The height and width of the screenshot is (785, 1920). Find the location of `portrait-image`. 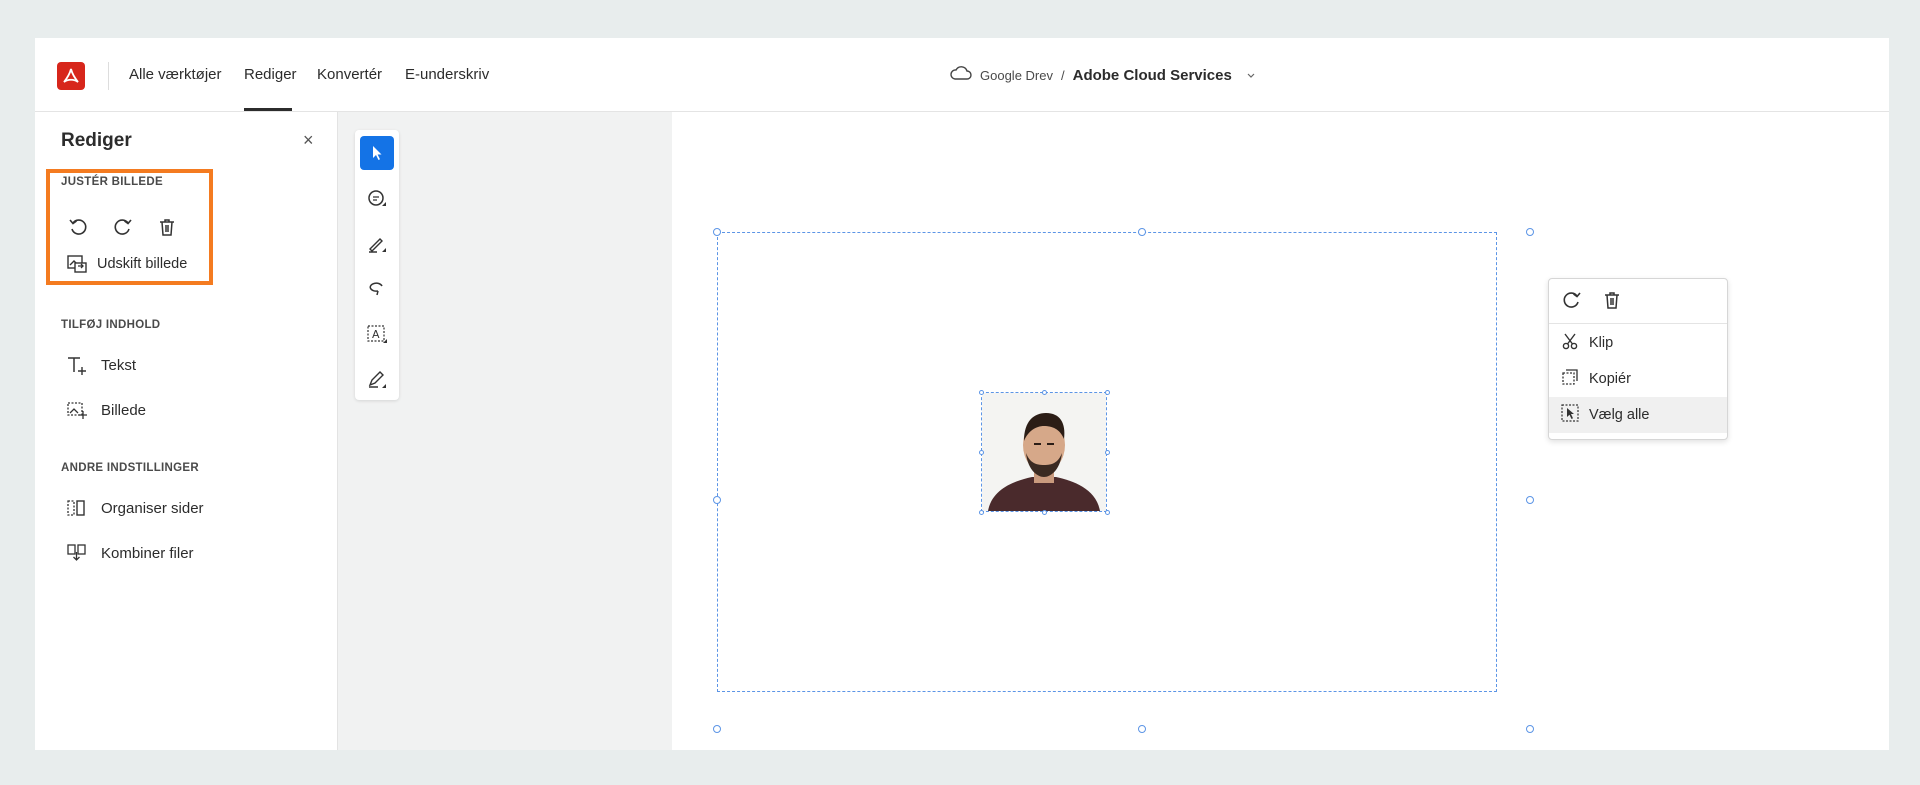

portrait-image is located at coordinates (1044, 452).